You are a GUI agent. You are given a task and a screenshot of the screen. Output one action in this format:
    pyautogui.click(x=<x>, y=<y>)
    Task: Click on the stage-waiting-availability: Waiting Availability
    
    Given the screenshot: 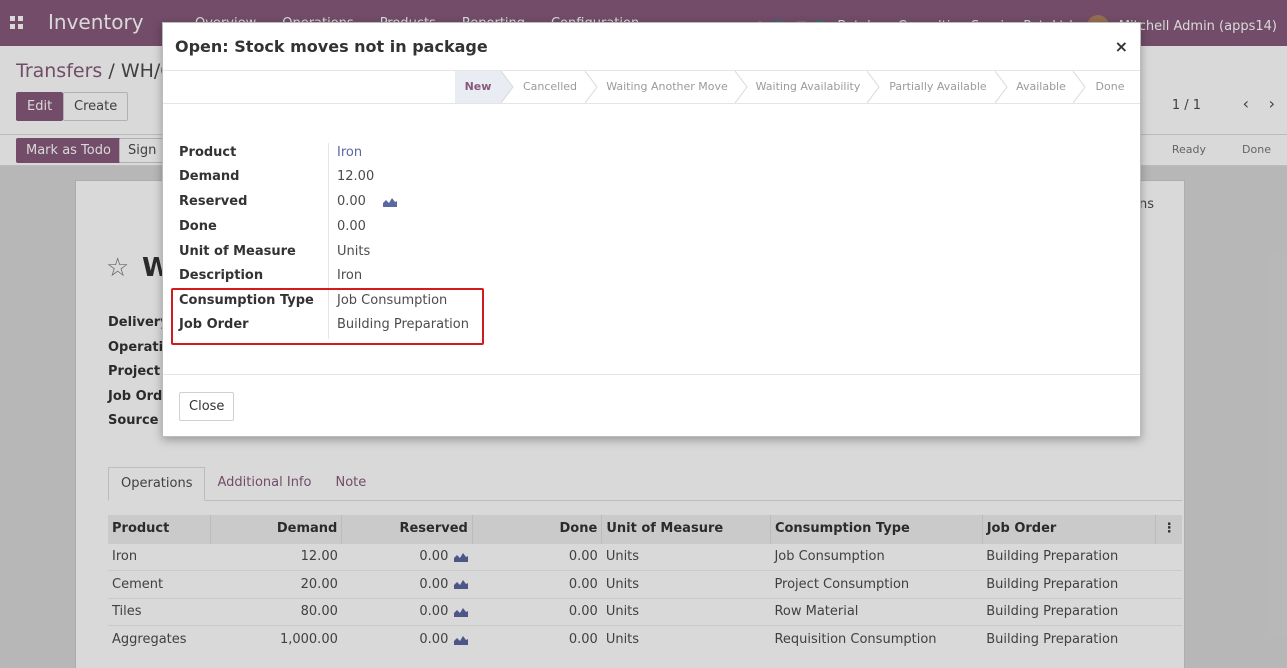 What is the action you would take?
    pyautogui.click(x=808, y=87)
    